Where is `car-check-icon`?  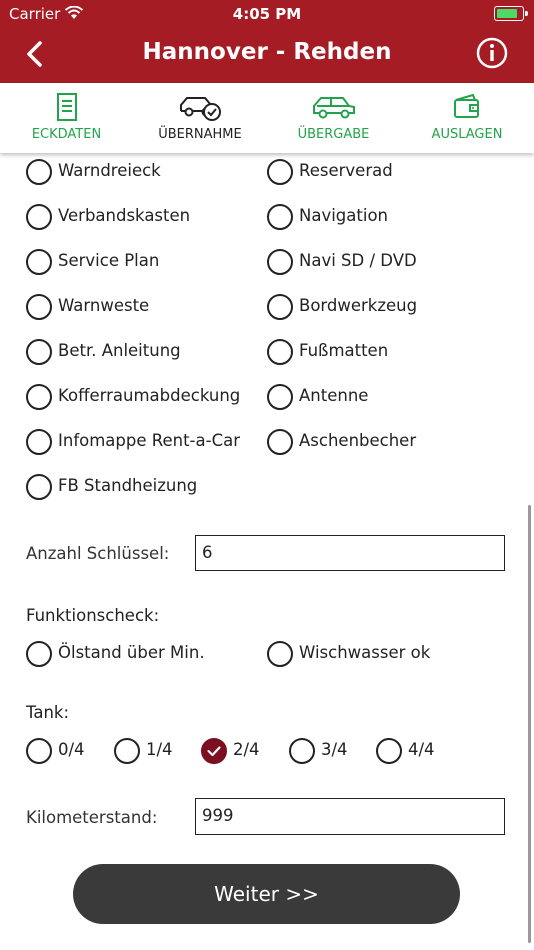 car-check-icon is located at coordinates (200, 109).